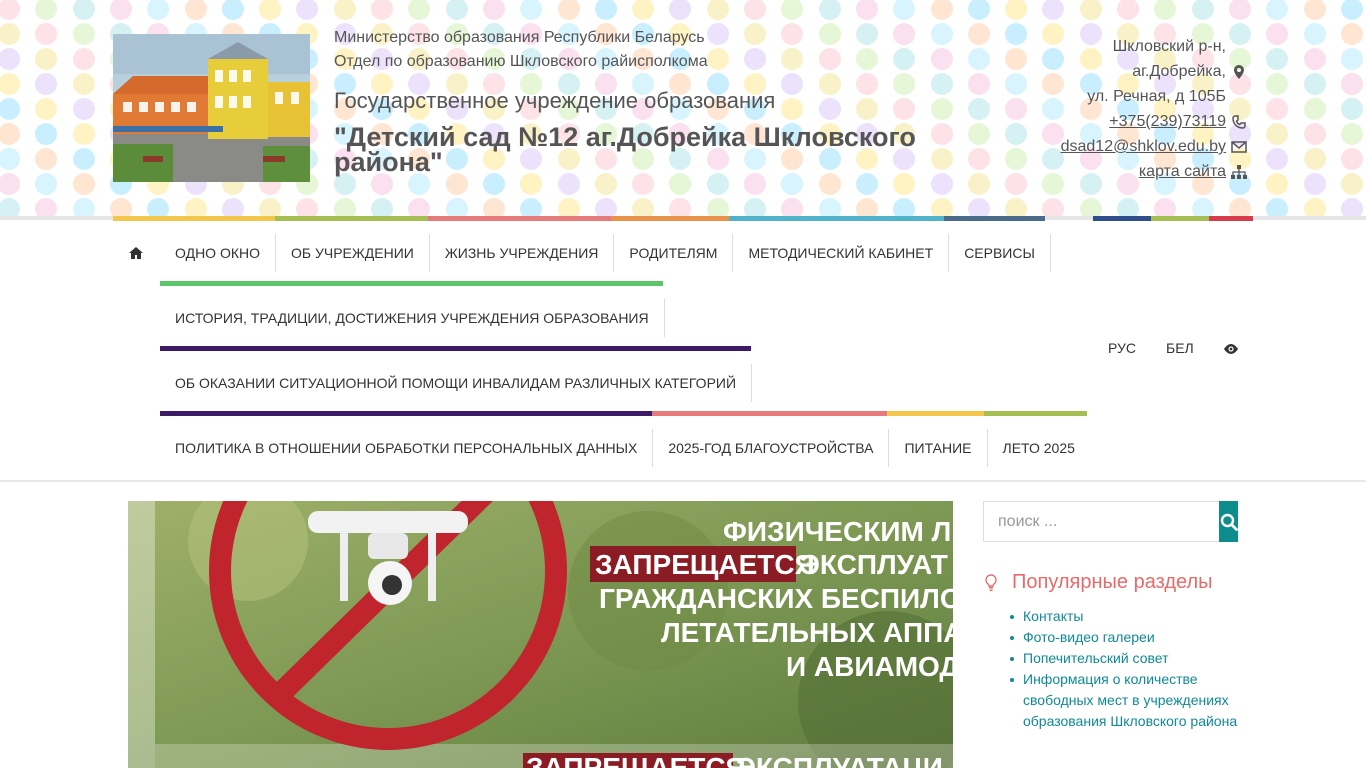  What do you see at coordinates (1239, 146) in the screenshot?
I see `envelope-icon` at bounding box center [1239, 146].